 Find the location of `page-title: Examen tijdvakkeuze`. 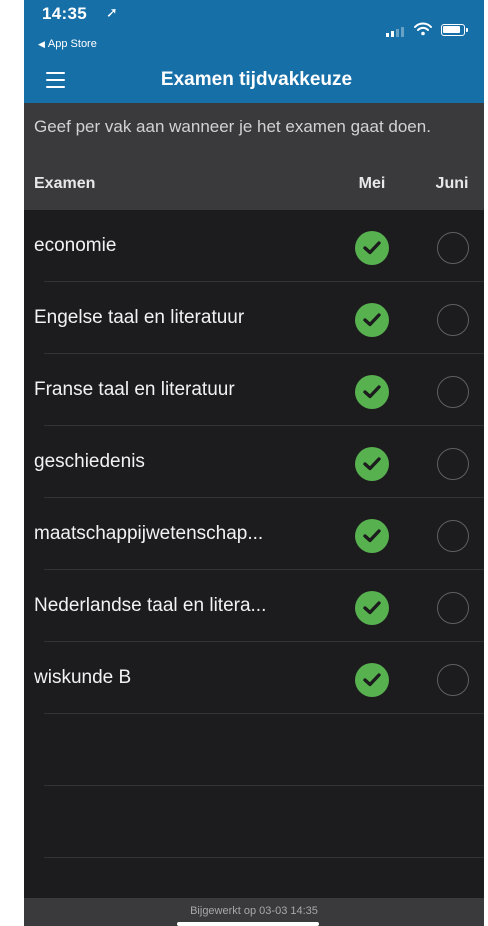

page-title: Examen tijdvakkeuze is located at coordinates (256, 79).